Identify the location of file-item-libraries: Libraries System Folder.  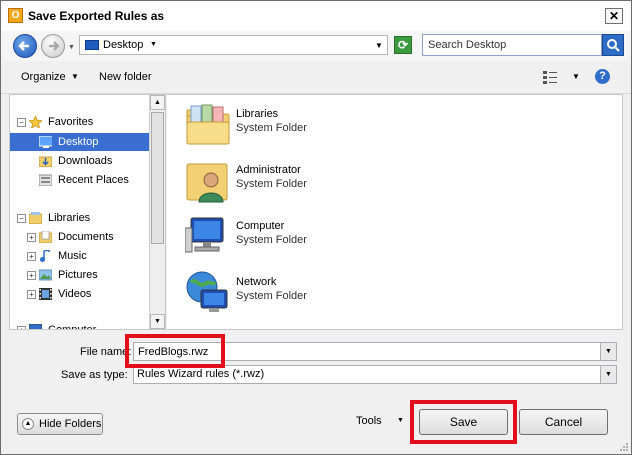
(285, 127).